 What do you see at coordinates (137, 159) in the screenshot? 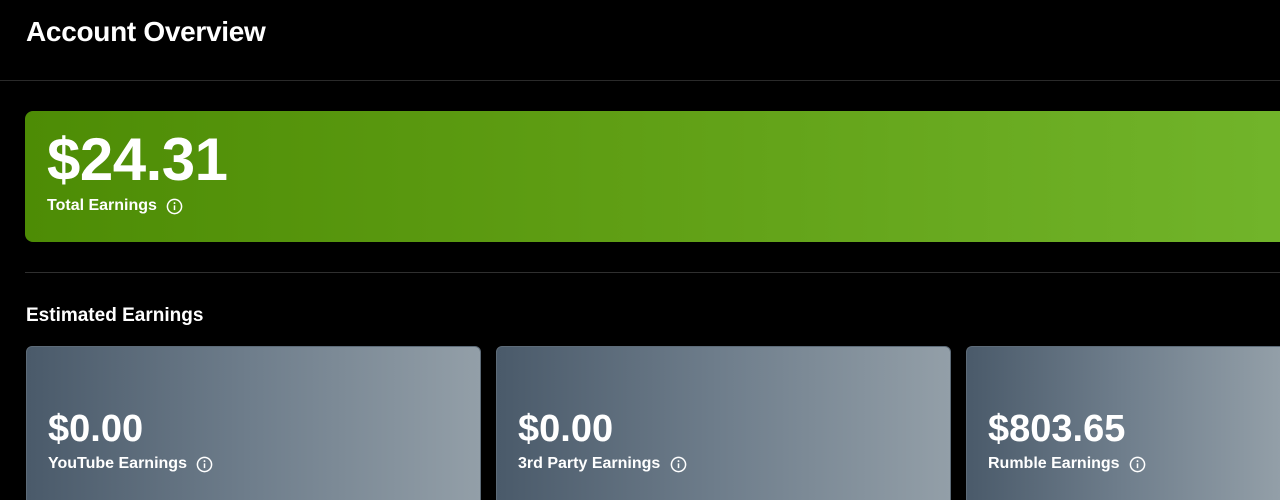
I see `total-earnings-amount: $24.31` at bounding box center [137, 159].